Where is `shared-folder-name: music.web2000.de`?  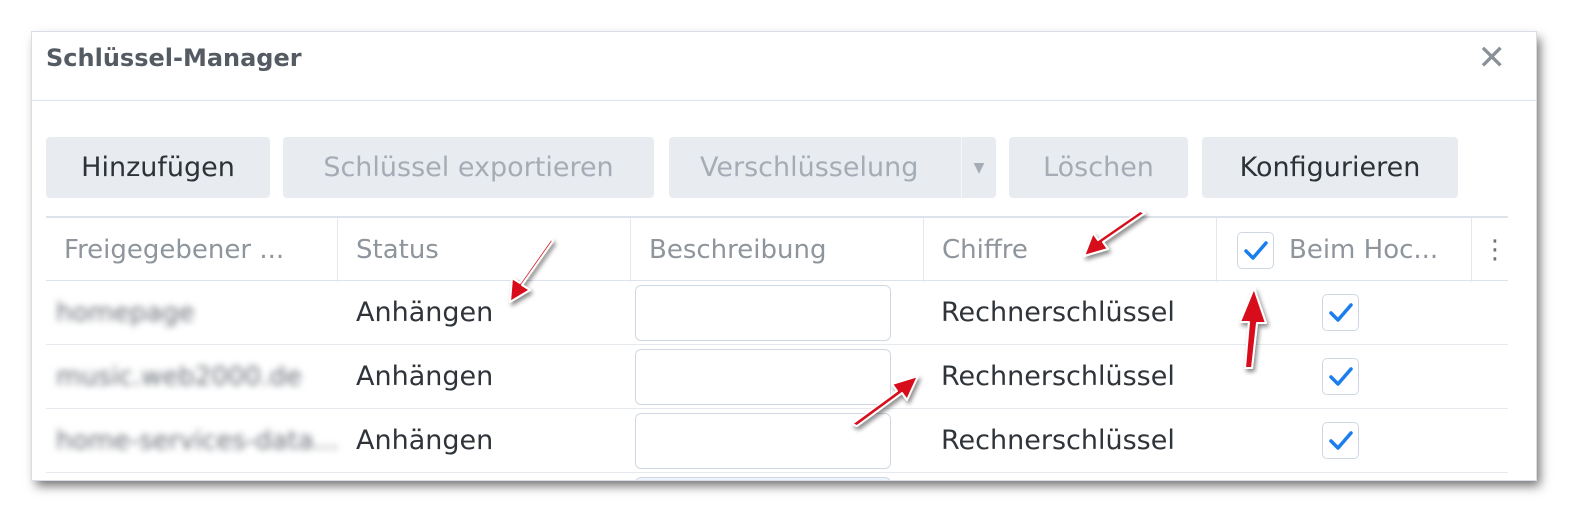
shared-folder-name: music.web2000.de is located at coordinates (179, 376).